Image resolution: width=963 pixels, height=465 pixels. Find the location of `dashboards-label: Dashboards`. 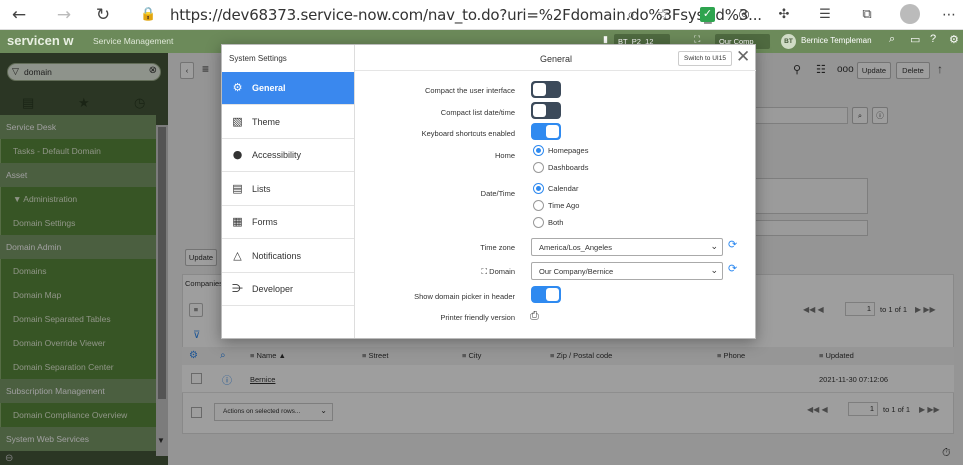

dashboards-label: Dashboards is located at coordinates (568, 167).